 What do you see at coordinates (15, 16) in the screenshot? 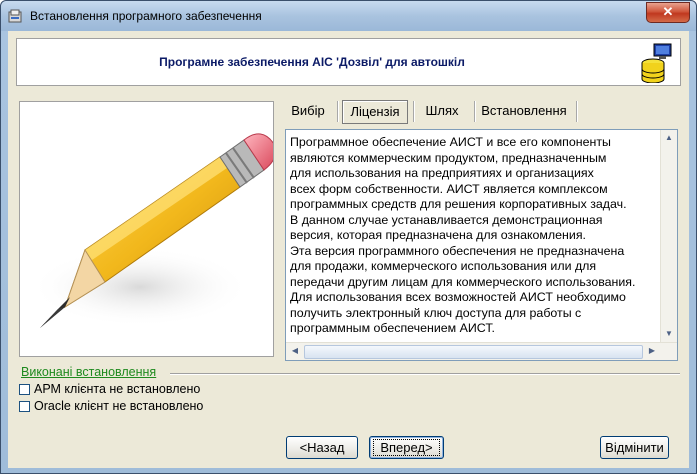
I see `installer-app-icon` at bounding box center [15, 16].